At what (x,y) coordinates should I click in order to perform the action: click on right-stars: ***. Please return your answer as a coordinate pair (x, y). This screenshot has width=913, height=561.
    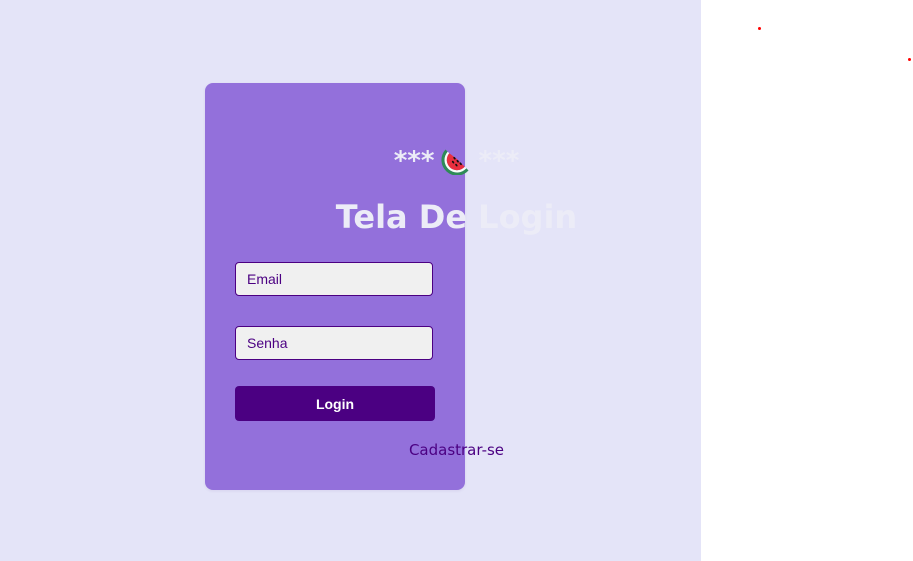
    Looking at the image, I should click on (499, 161).